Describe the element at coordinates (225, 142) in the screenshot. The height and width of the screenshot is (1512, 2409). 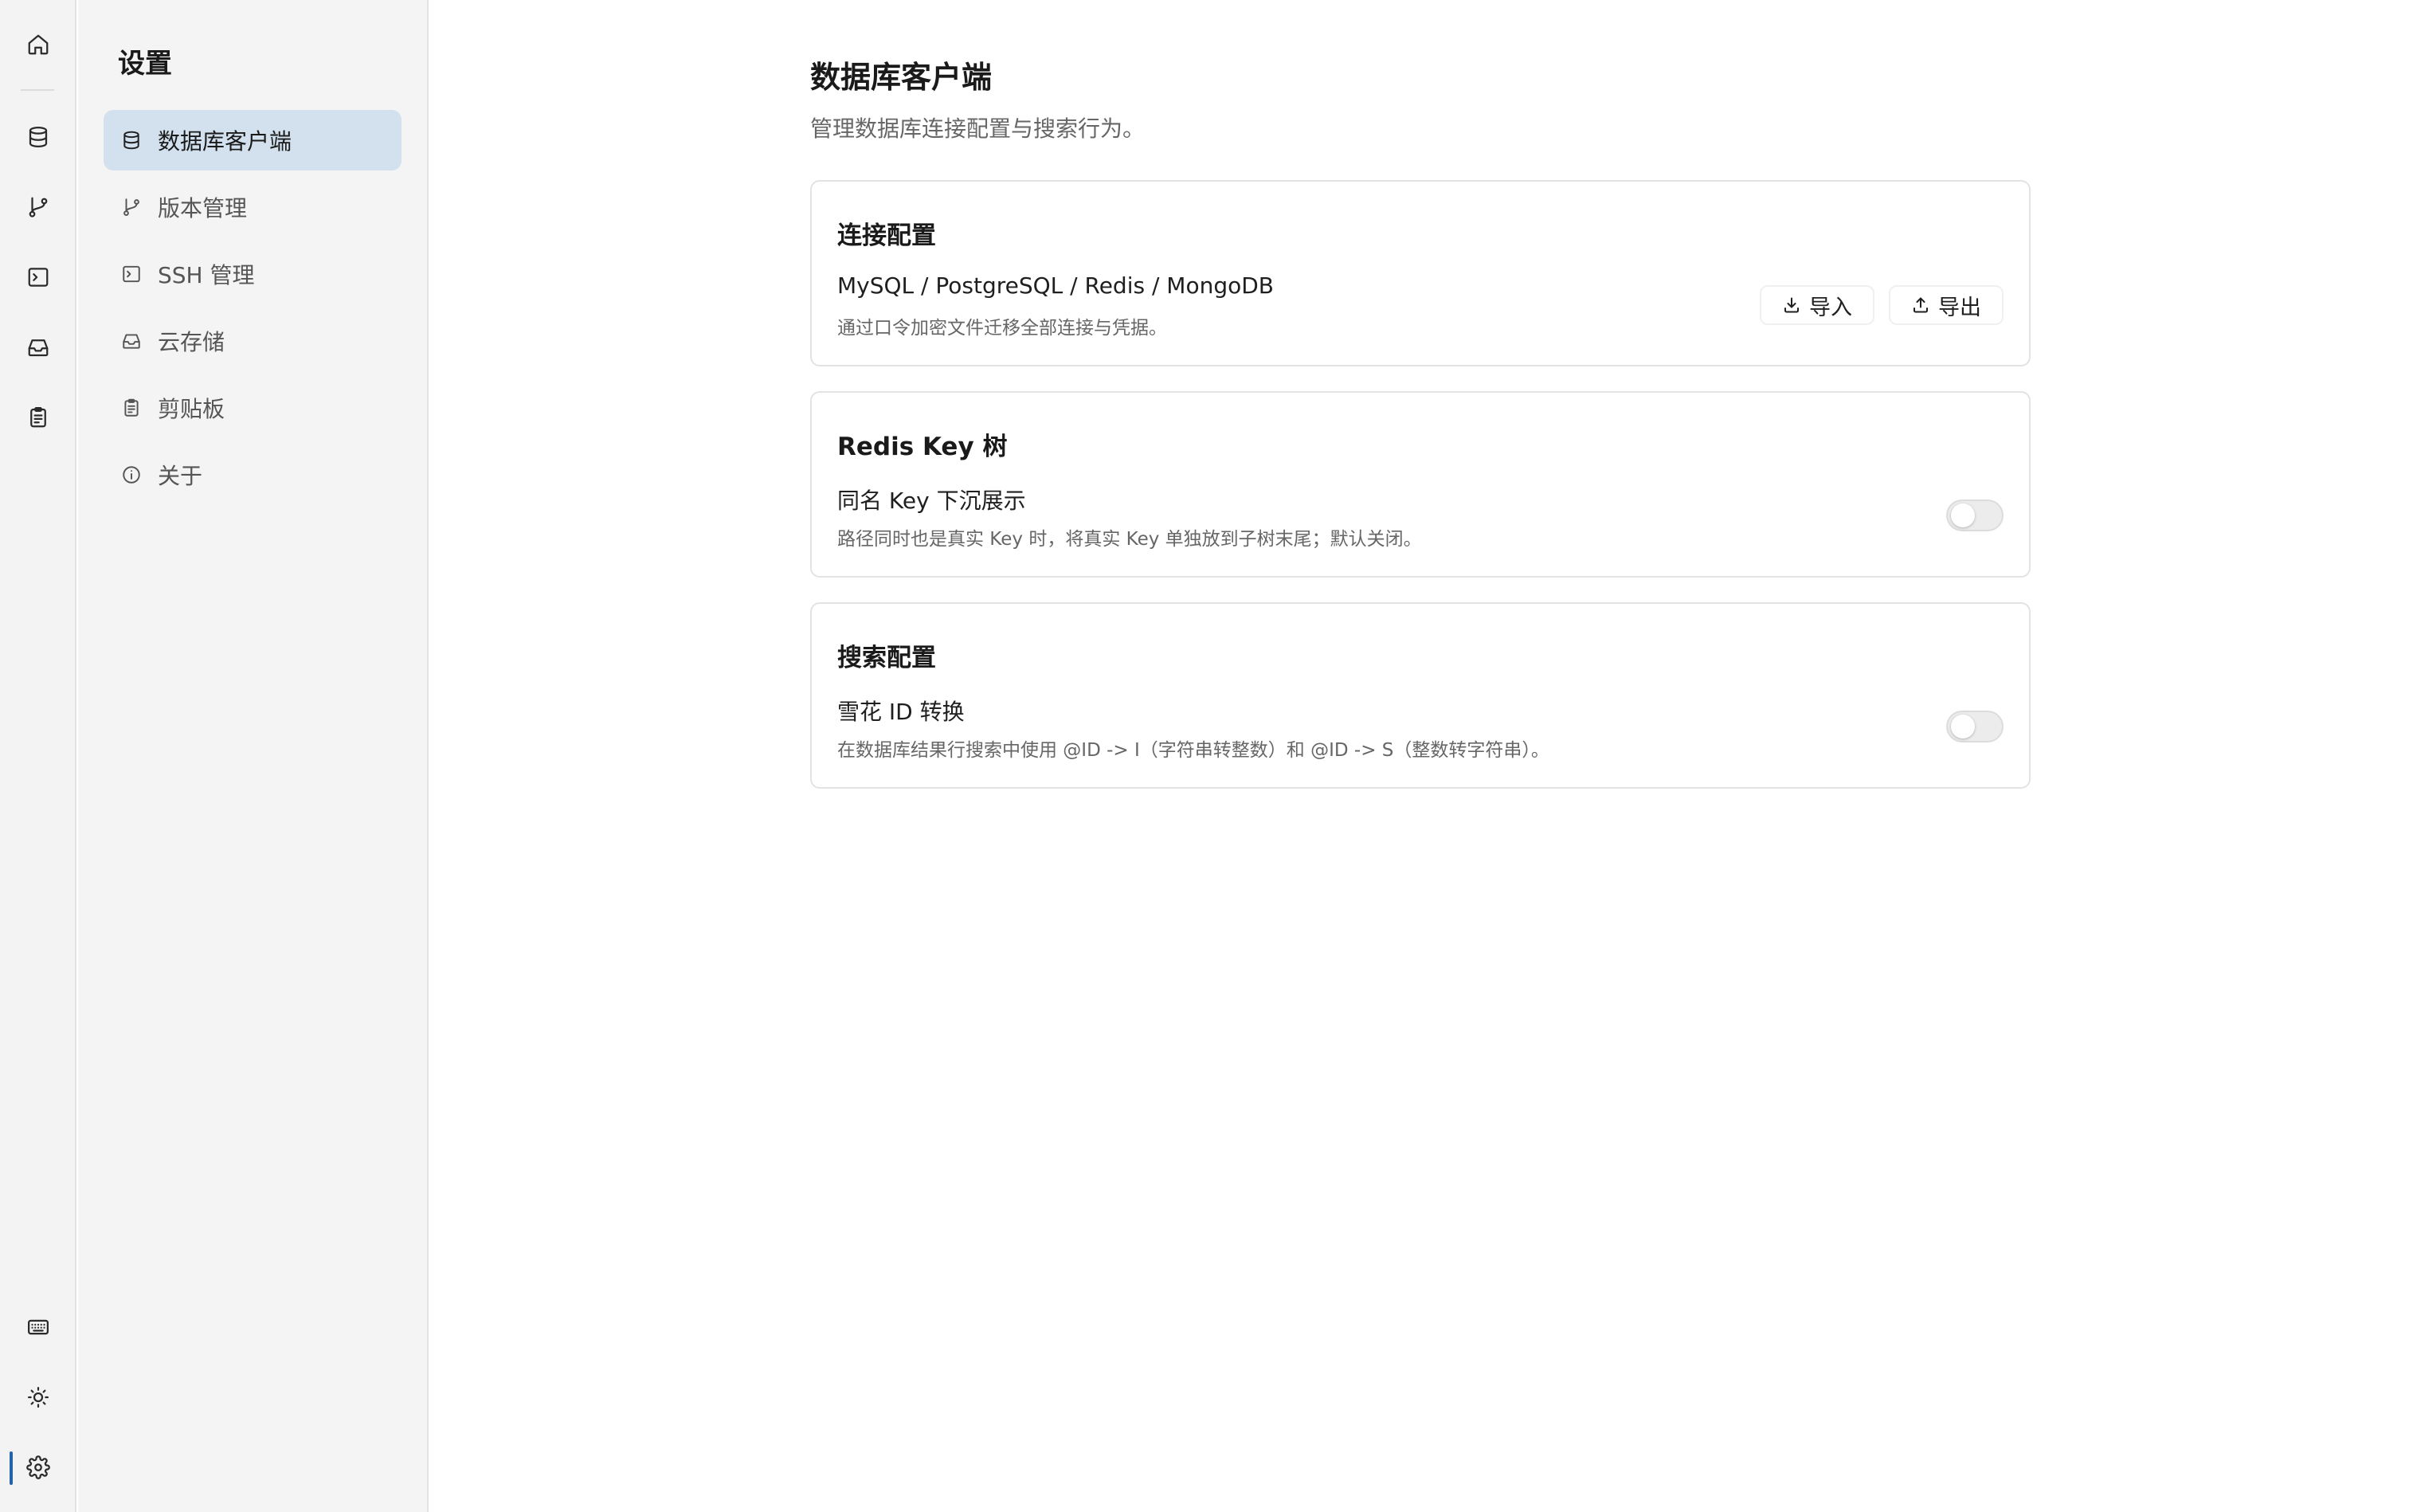
I see `sidebar-item-label: 数据库客户端` at that location.